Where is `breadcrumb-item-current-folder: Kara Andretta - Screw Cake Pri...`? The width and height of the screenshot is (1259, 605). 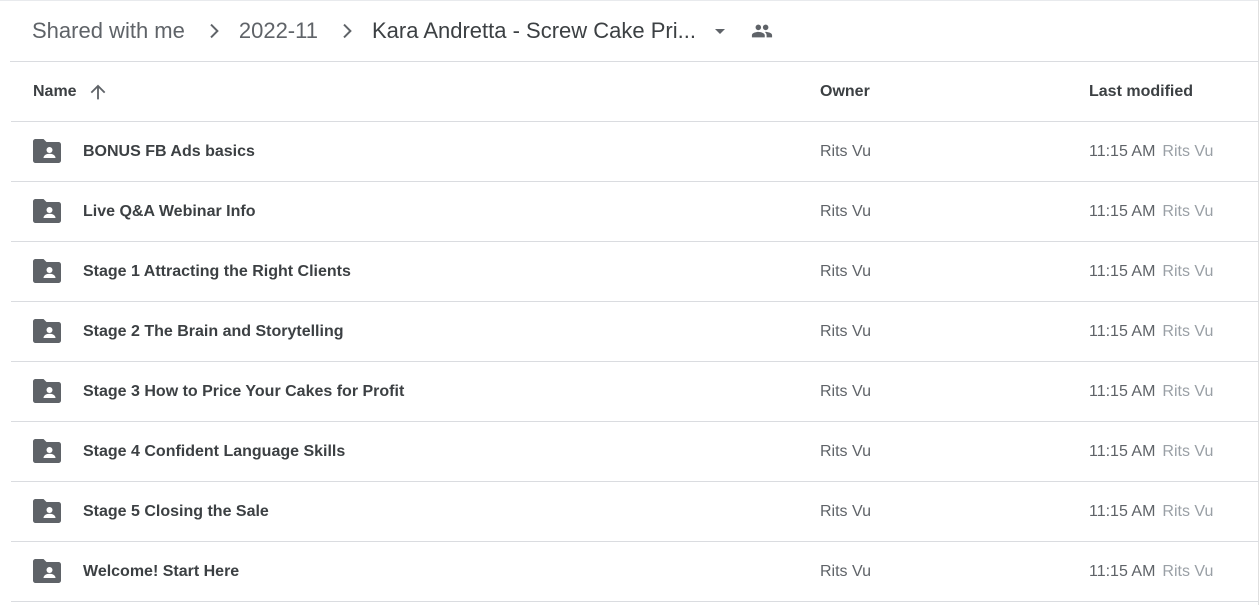
breadcrumb-item-current-folder: Kara Andretta - Screw Cake Pri... is located at coordinates (534, 31).